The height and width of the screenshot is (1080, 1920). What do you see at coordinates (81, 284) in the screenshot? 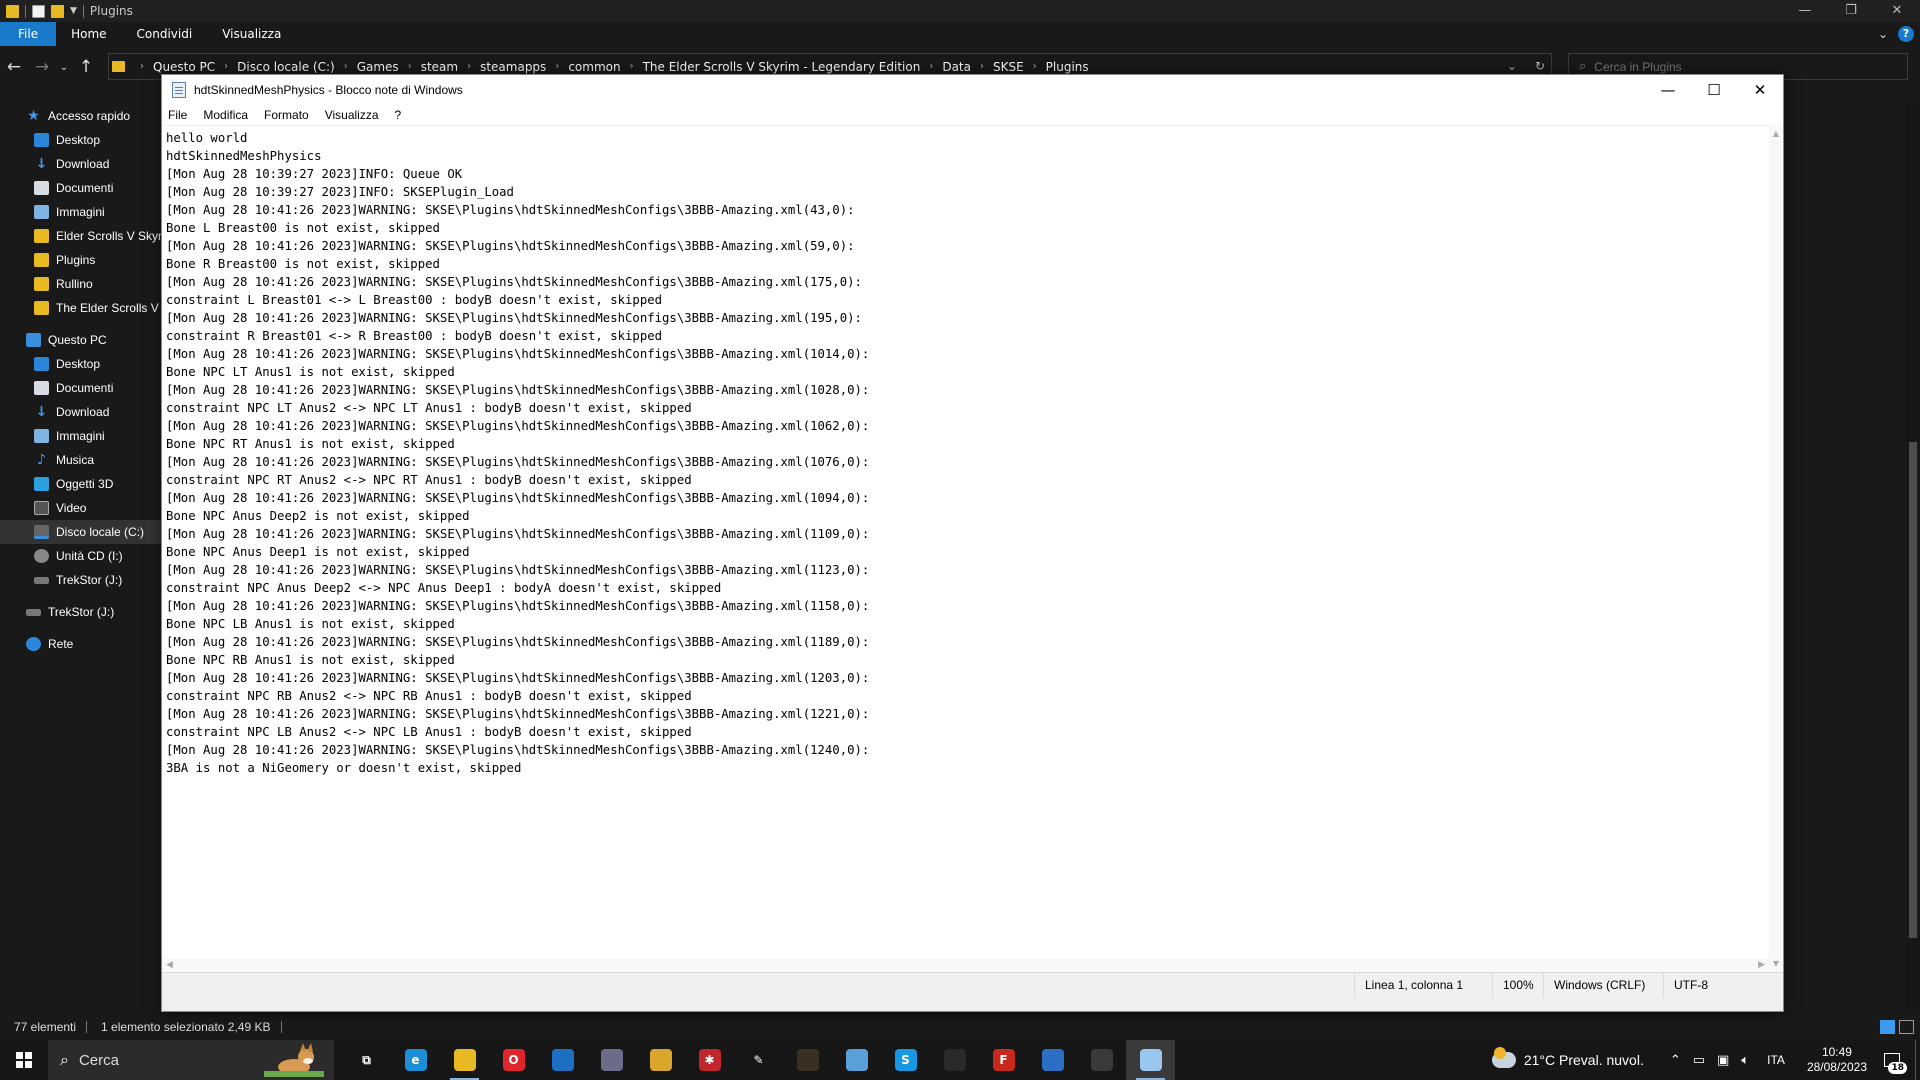
I see `nav-item-rullino: Rullino` at bounding box center [81, 284].